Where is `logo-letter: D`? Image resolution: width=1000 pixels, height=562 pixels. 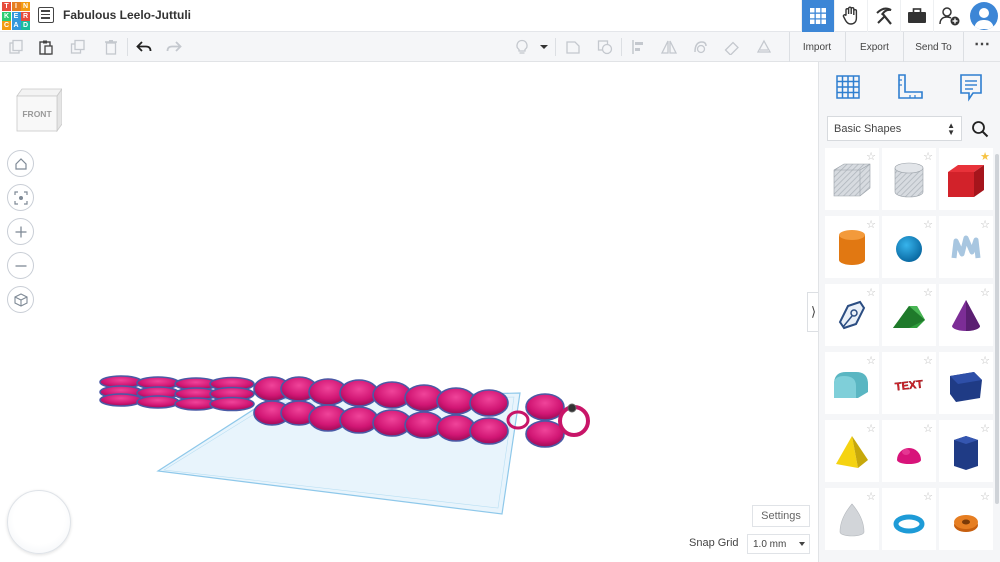 logo-letter: D is located at coordinates (25, 25).